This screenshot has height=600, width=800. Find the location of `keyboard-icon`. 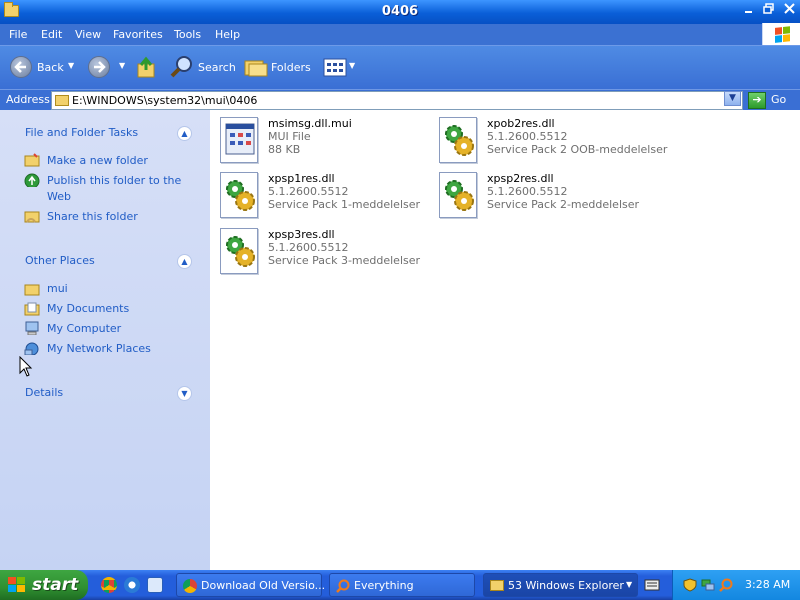

keyboard-icon is located at coordinates (652, 585).